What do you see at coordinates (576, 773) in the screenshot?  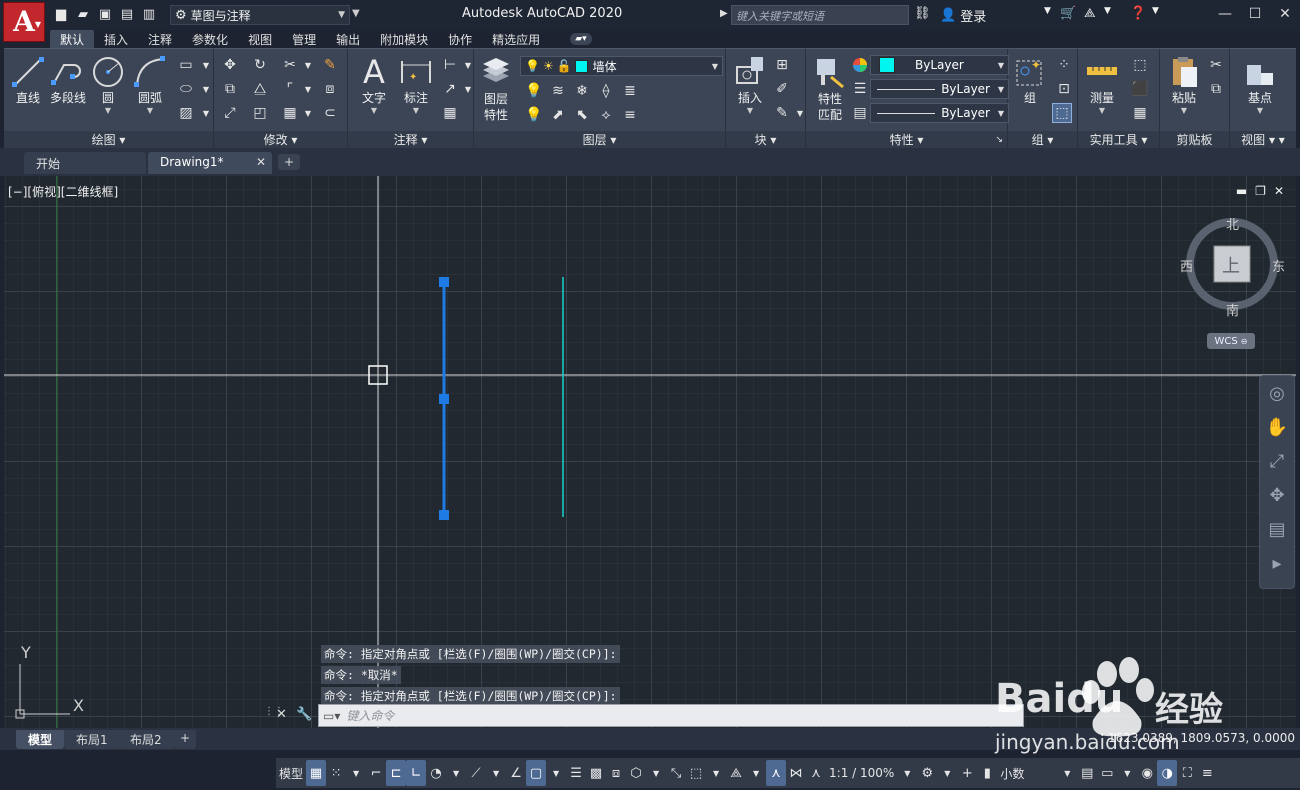 I see `lineweight-display-icon: ☰` at bounding box center [576, 773].